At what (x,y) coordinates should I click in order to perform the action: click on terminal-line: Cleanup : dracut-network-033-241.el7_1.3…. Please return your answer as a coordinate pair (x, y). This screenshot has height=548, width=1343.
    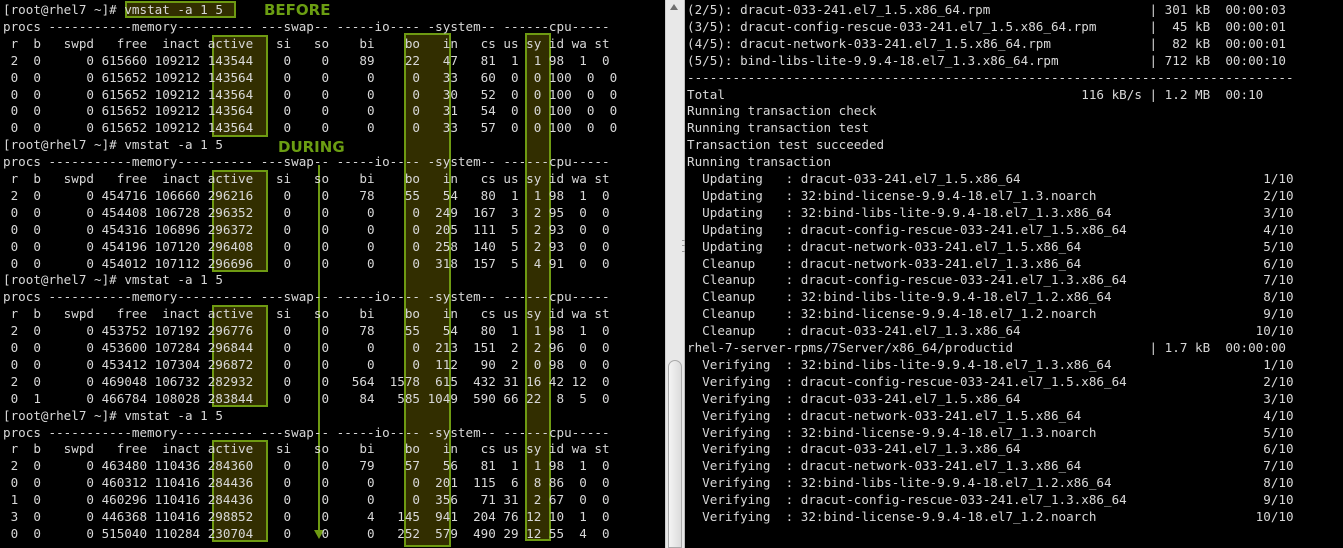
    Looking at the image, I should click on (990, 263).